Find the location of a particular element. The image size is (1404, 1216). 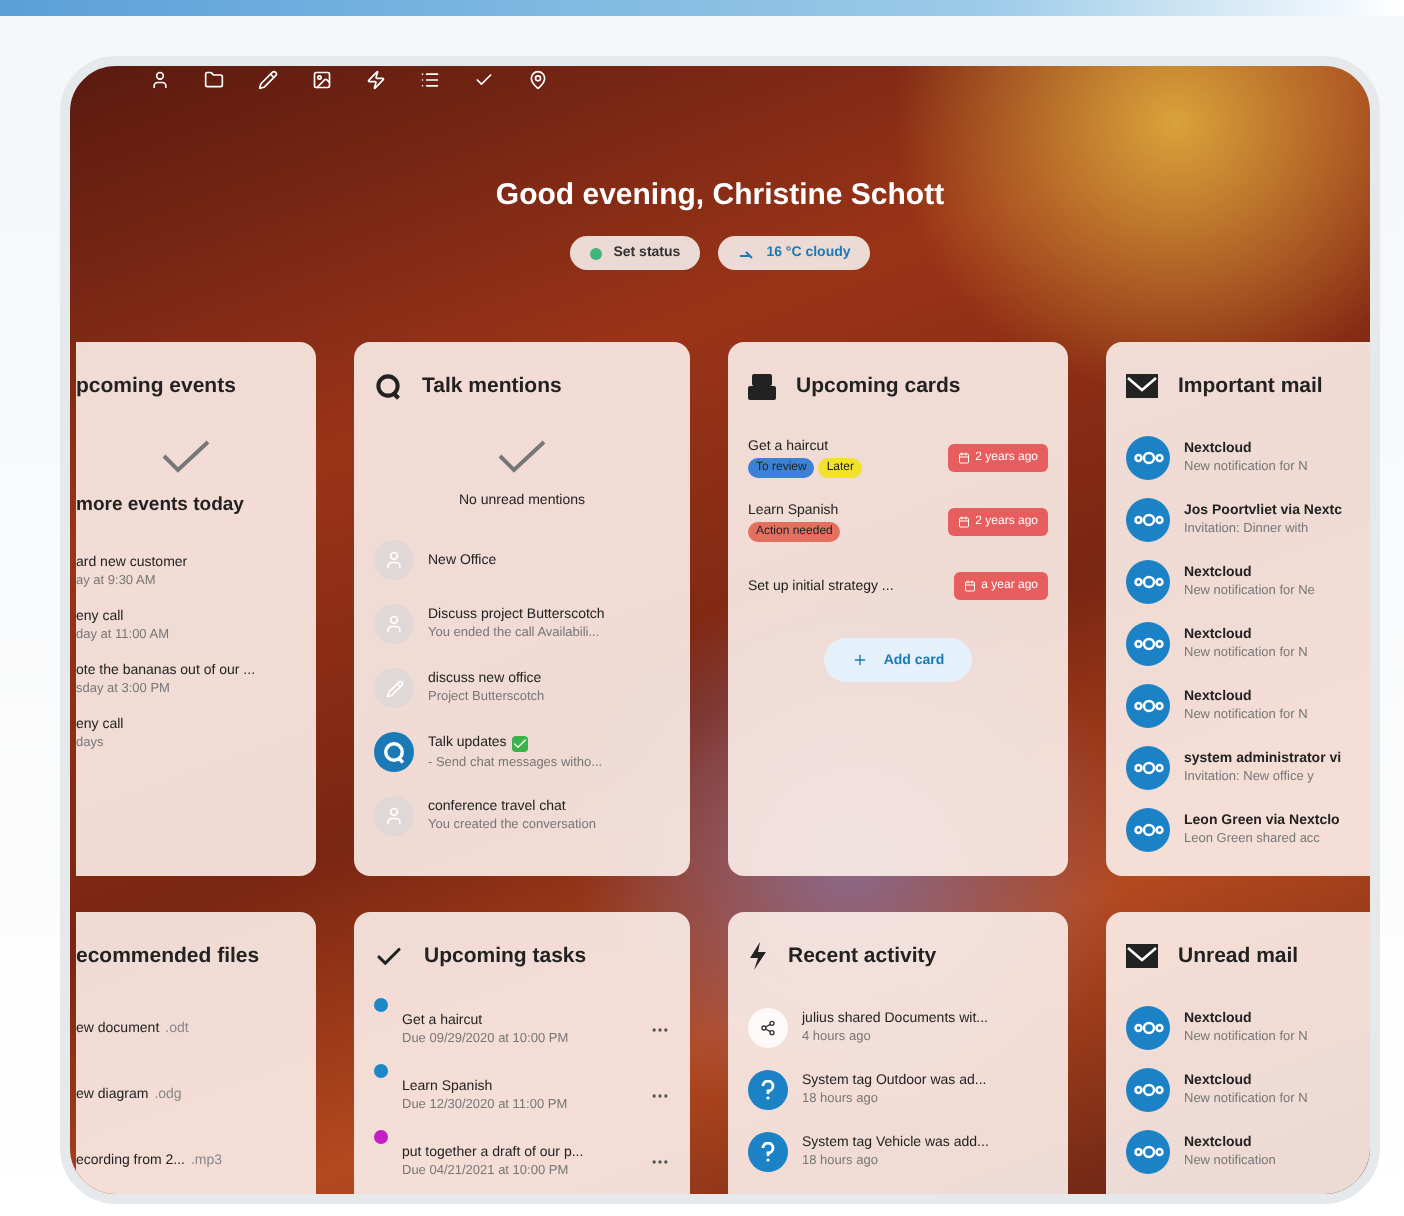

widget-title: Upcoming tasks is located at coordinates (505, 956).